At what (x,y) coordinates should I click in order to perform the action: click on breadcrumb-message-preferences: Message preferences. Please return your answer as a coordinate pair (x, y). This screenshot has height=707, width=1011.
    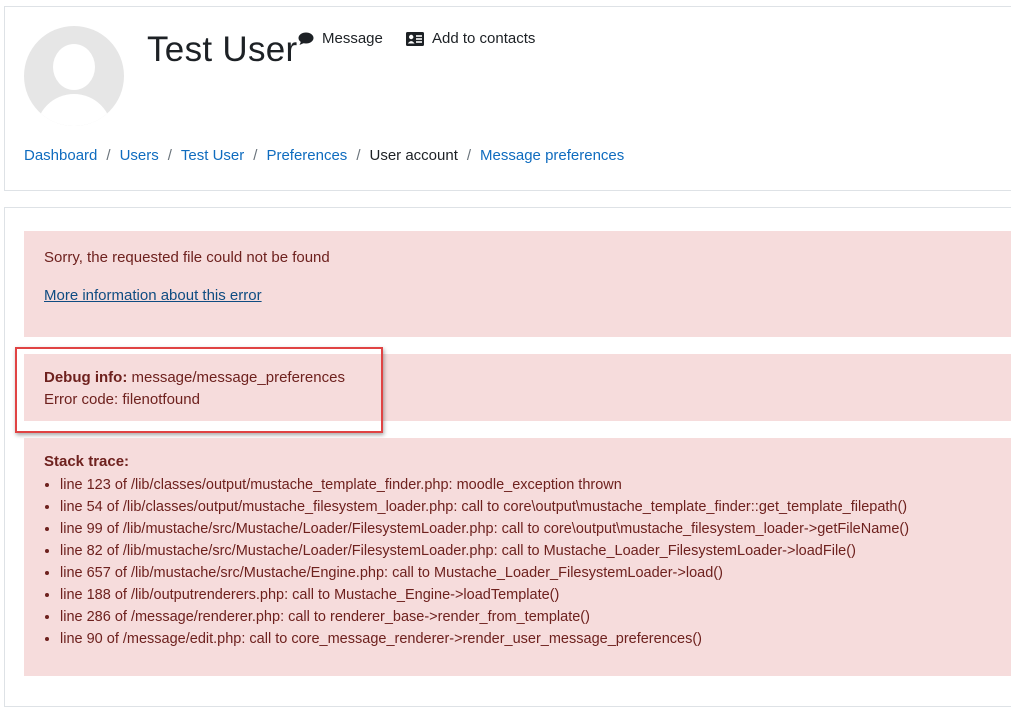
    Looking at the image, I should click on (552, 155).